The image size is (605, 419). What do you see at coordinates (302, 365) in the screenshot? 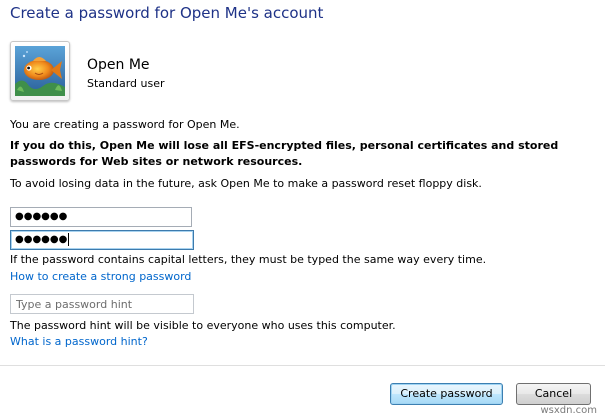
I see `footer-divider` at bounding box center [302, 365].